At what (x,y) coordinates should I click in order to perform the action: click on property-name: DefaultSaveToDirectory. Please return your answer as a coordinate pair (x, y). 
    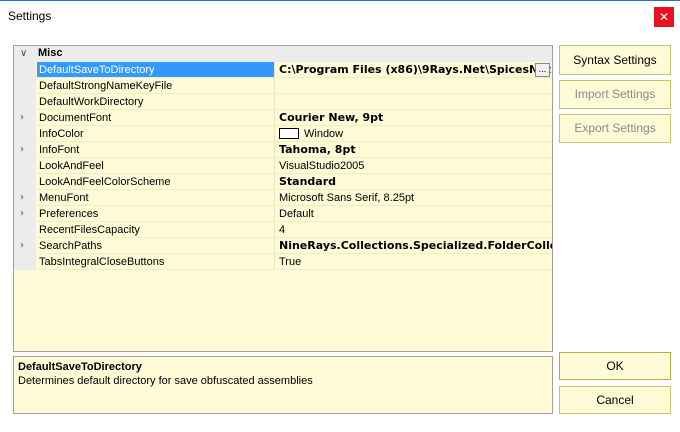
    Looking at the image, I should click on (156, 70).